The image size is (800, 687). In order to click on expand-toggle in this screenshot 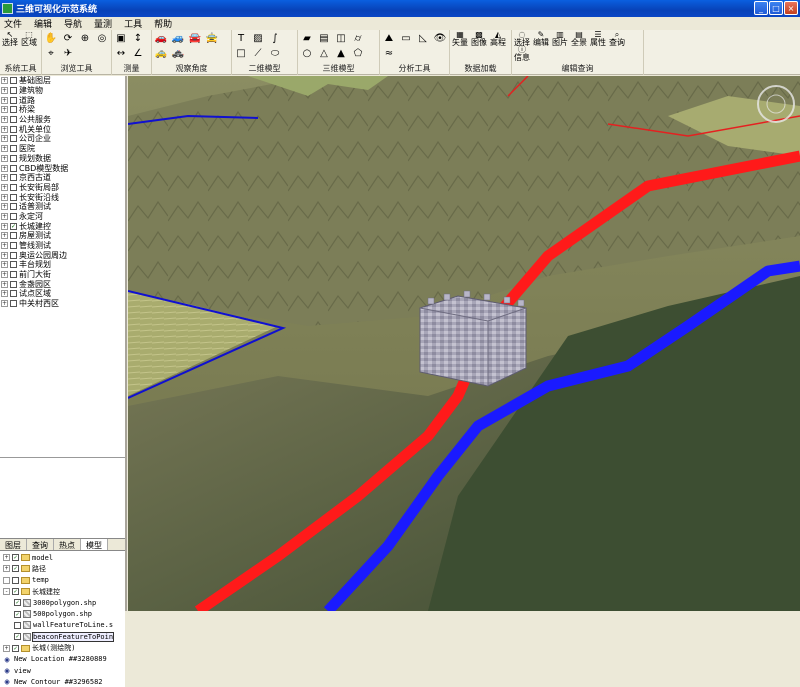, I will do `click(6, 580)`.